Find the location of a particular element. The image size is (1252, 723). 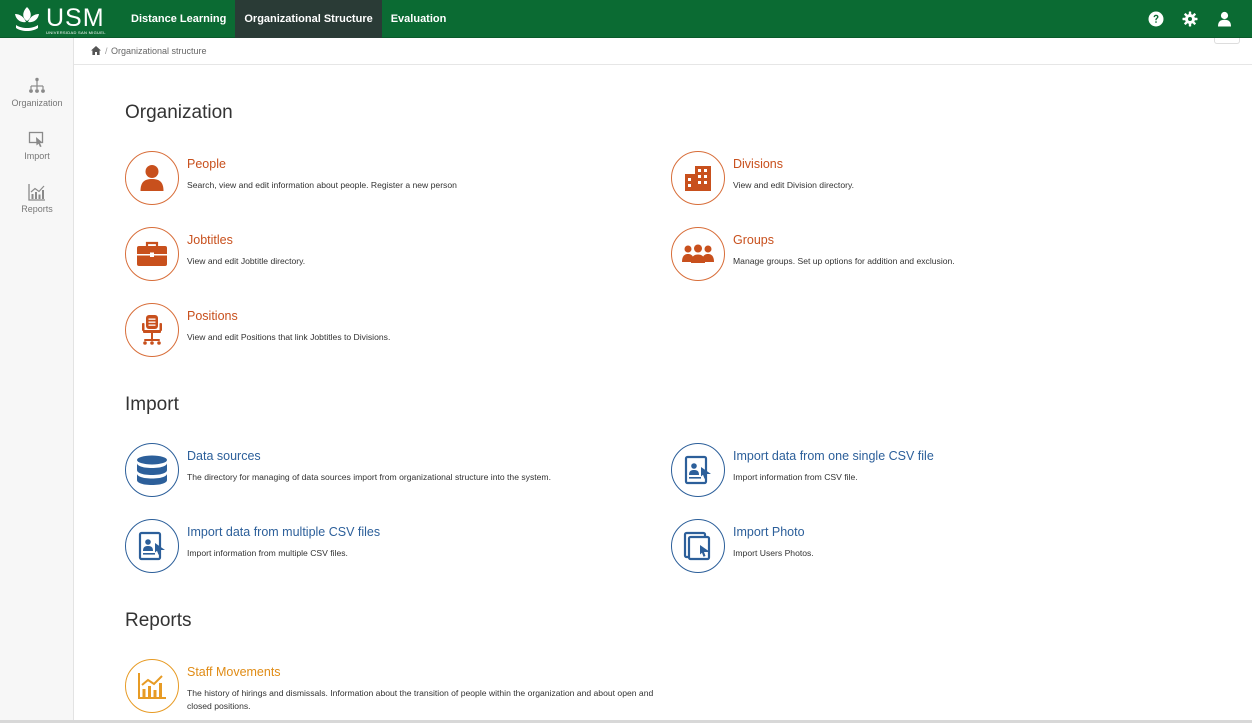

breadcrumb: / Organizational structure is located at coordinates (663, 51).